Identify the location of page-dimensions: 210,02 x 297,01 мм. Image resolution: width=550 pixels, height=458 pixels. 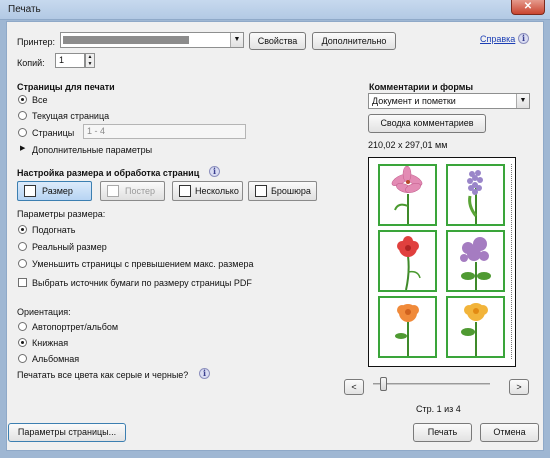
(408, 145).